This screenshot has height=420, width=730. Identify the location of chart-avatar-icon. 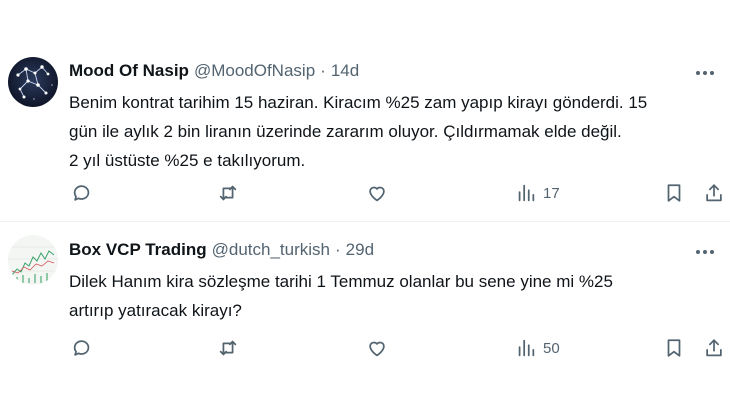
(33, 260).